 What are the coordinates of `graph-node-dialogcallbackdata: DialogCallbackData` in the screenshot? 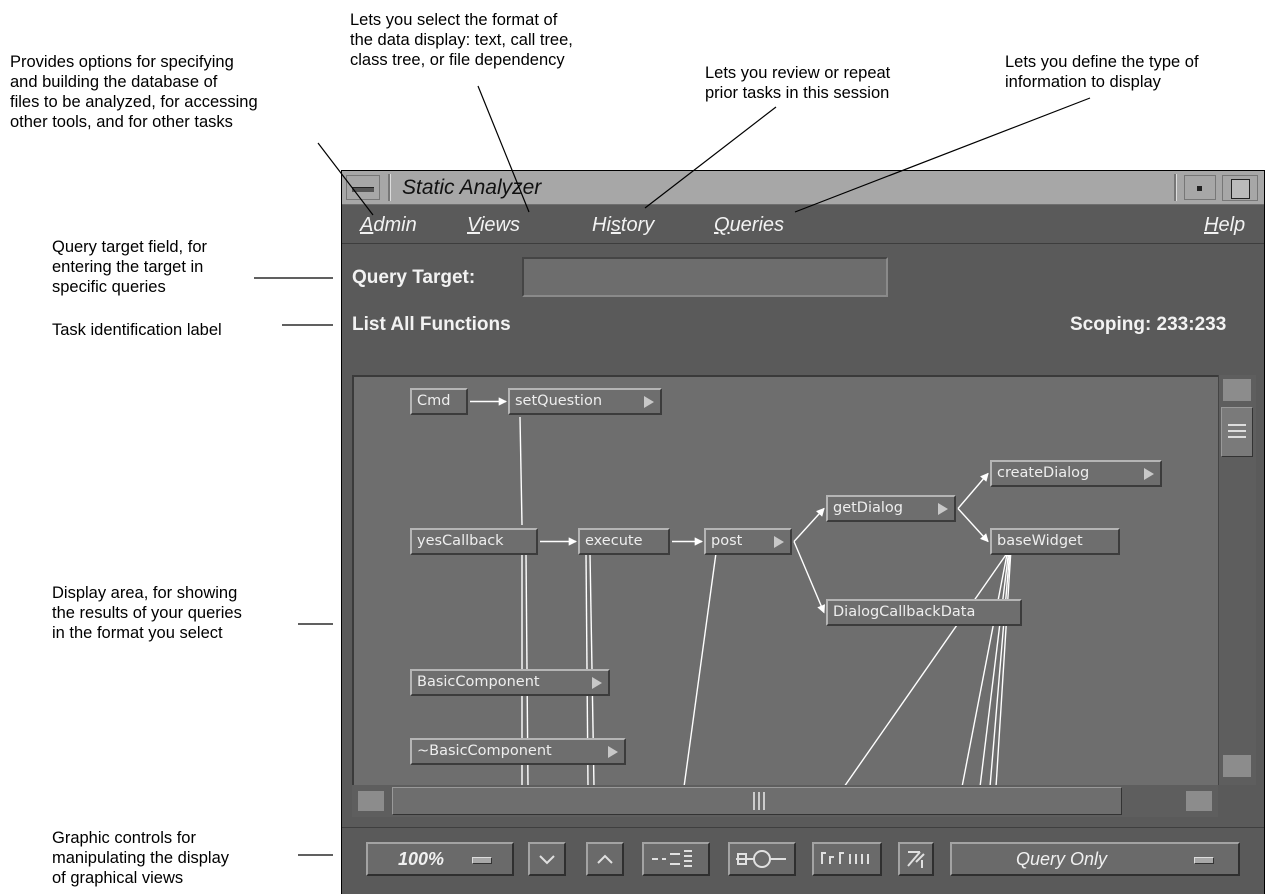 It's located at (924, 612).